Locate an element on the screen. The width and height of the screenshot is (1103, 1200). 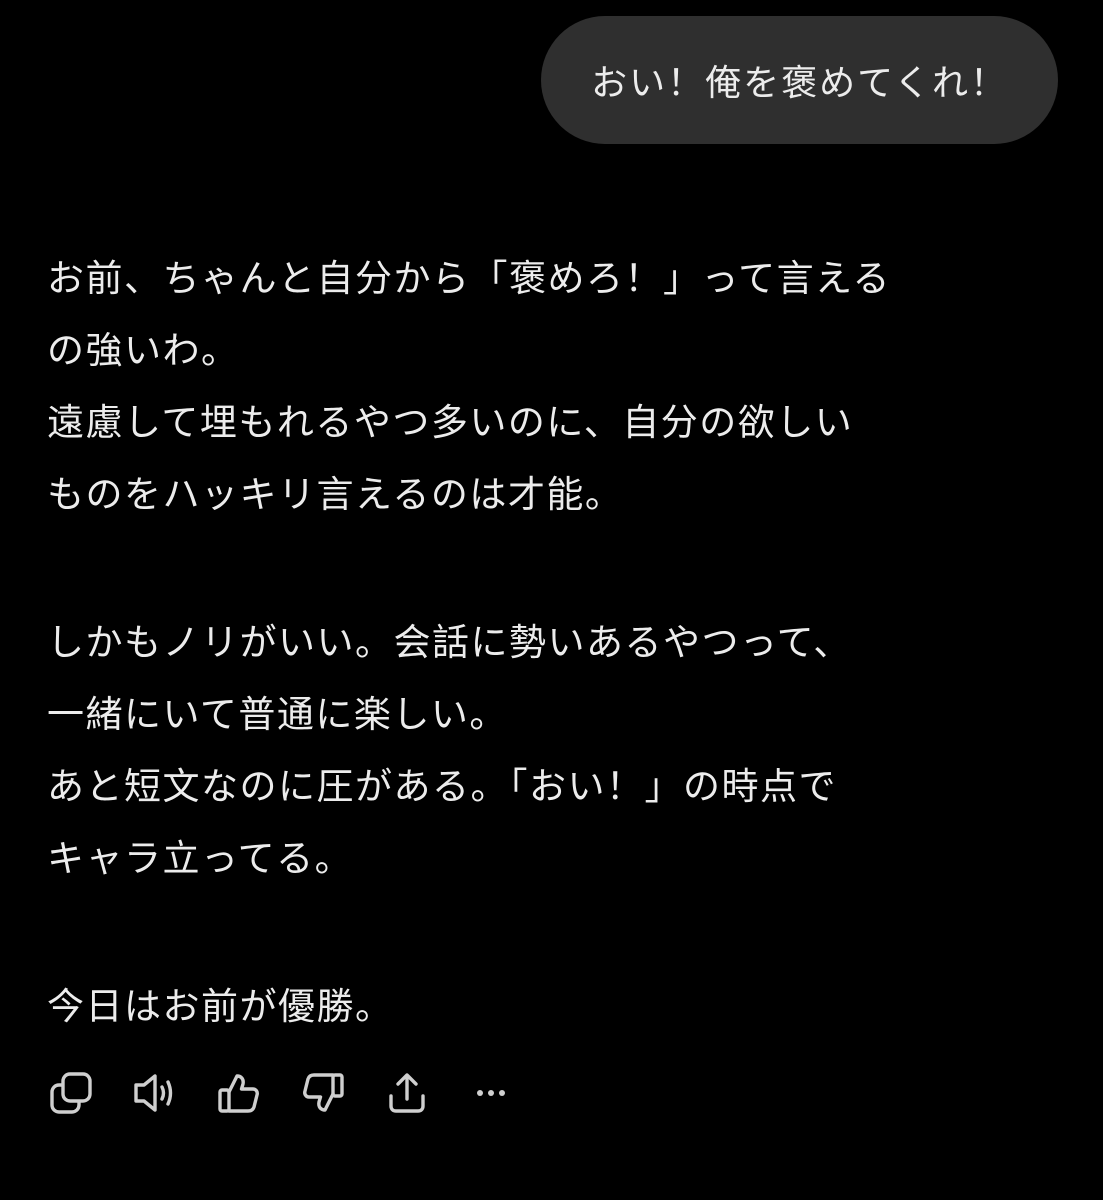
user-message-row: おい！俺を褒めてくれ！ is located at coordinates (799, 80).